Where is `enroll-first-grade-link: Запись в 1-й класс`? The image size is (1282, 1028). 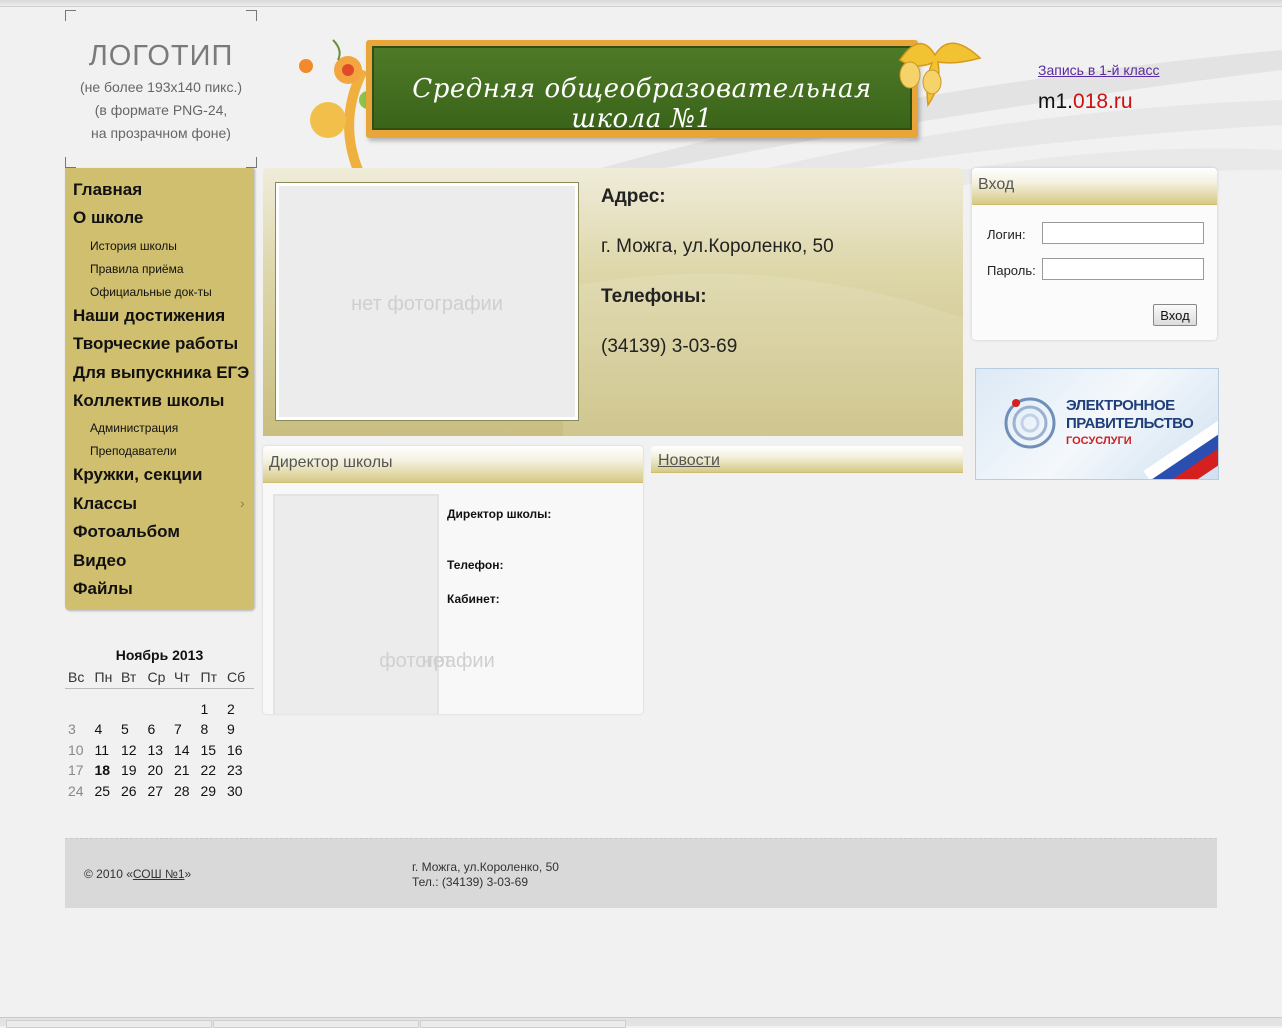
enroll-first-grade-link: Запись в 1-й класс is located at coordinates (1099, 70).